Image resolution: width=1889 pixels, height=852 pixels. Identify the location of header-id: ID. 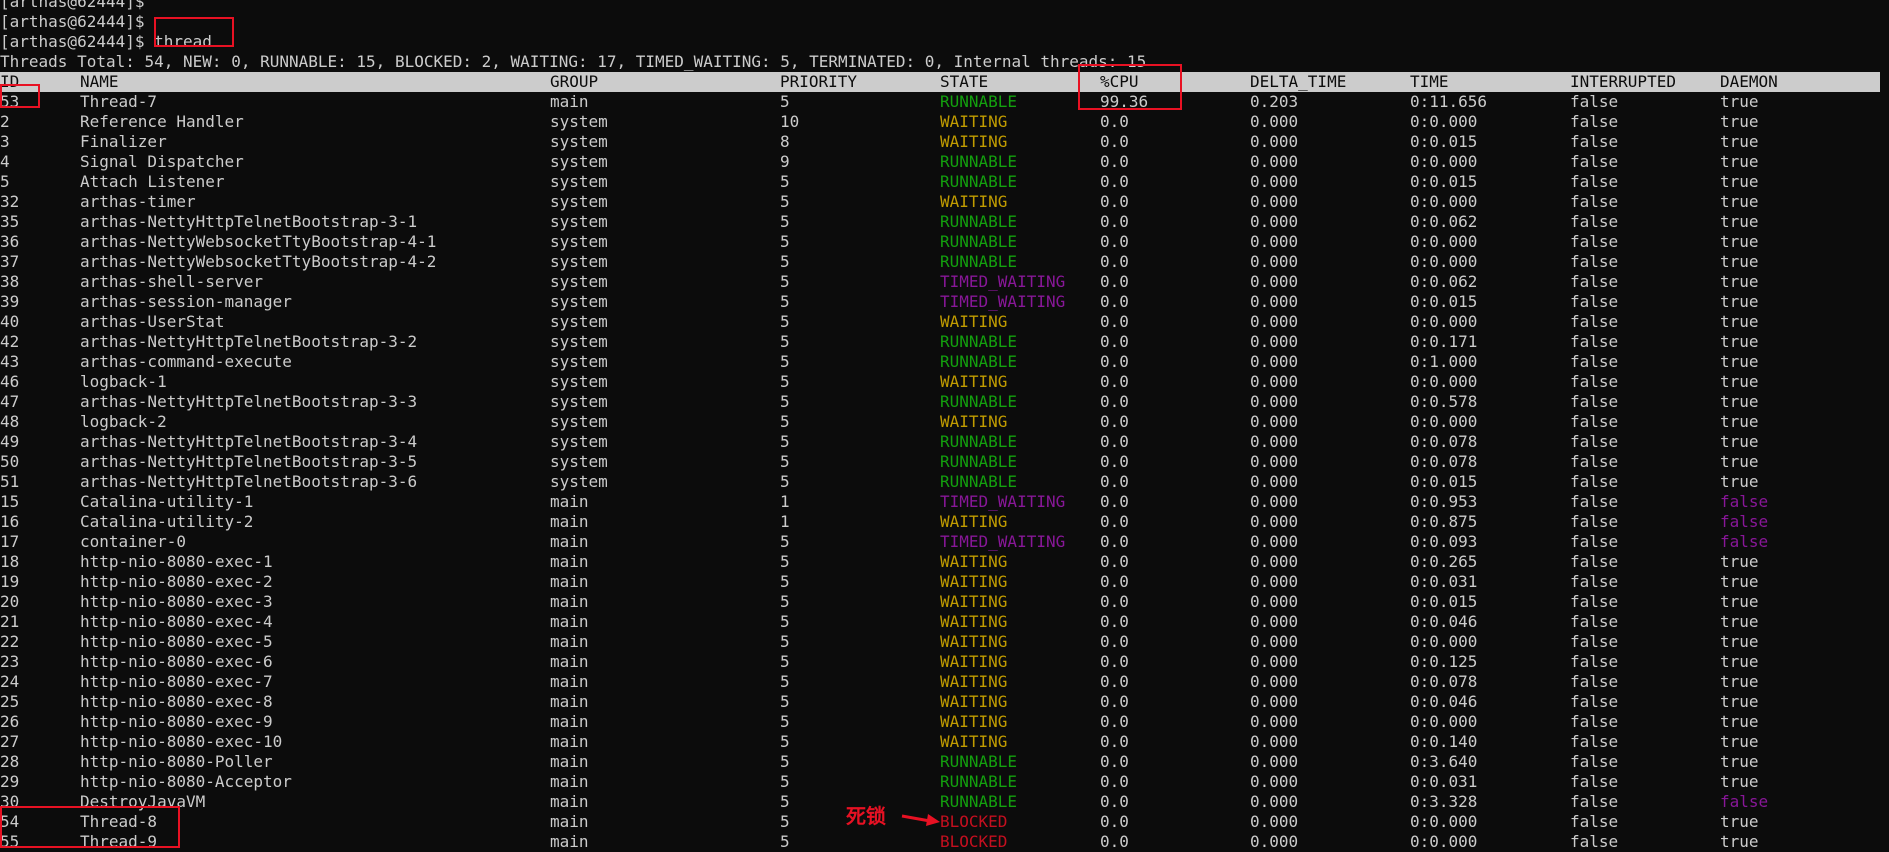
(10, 81).